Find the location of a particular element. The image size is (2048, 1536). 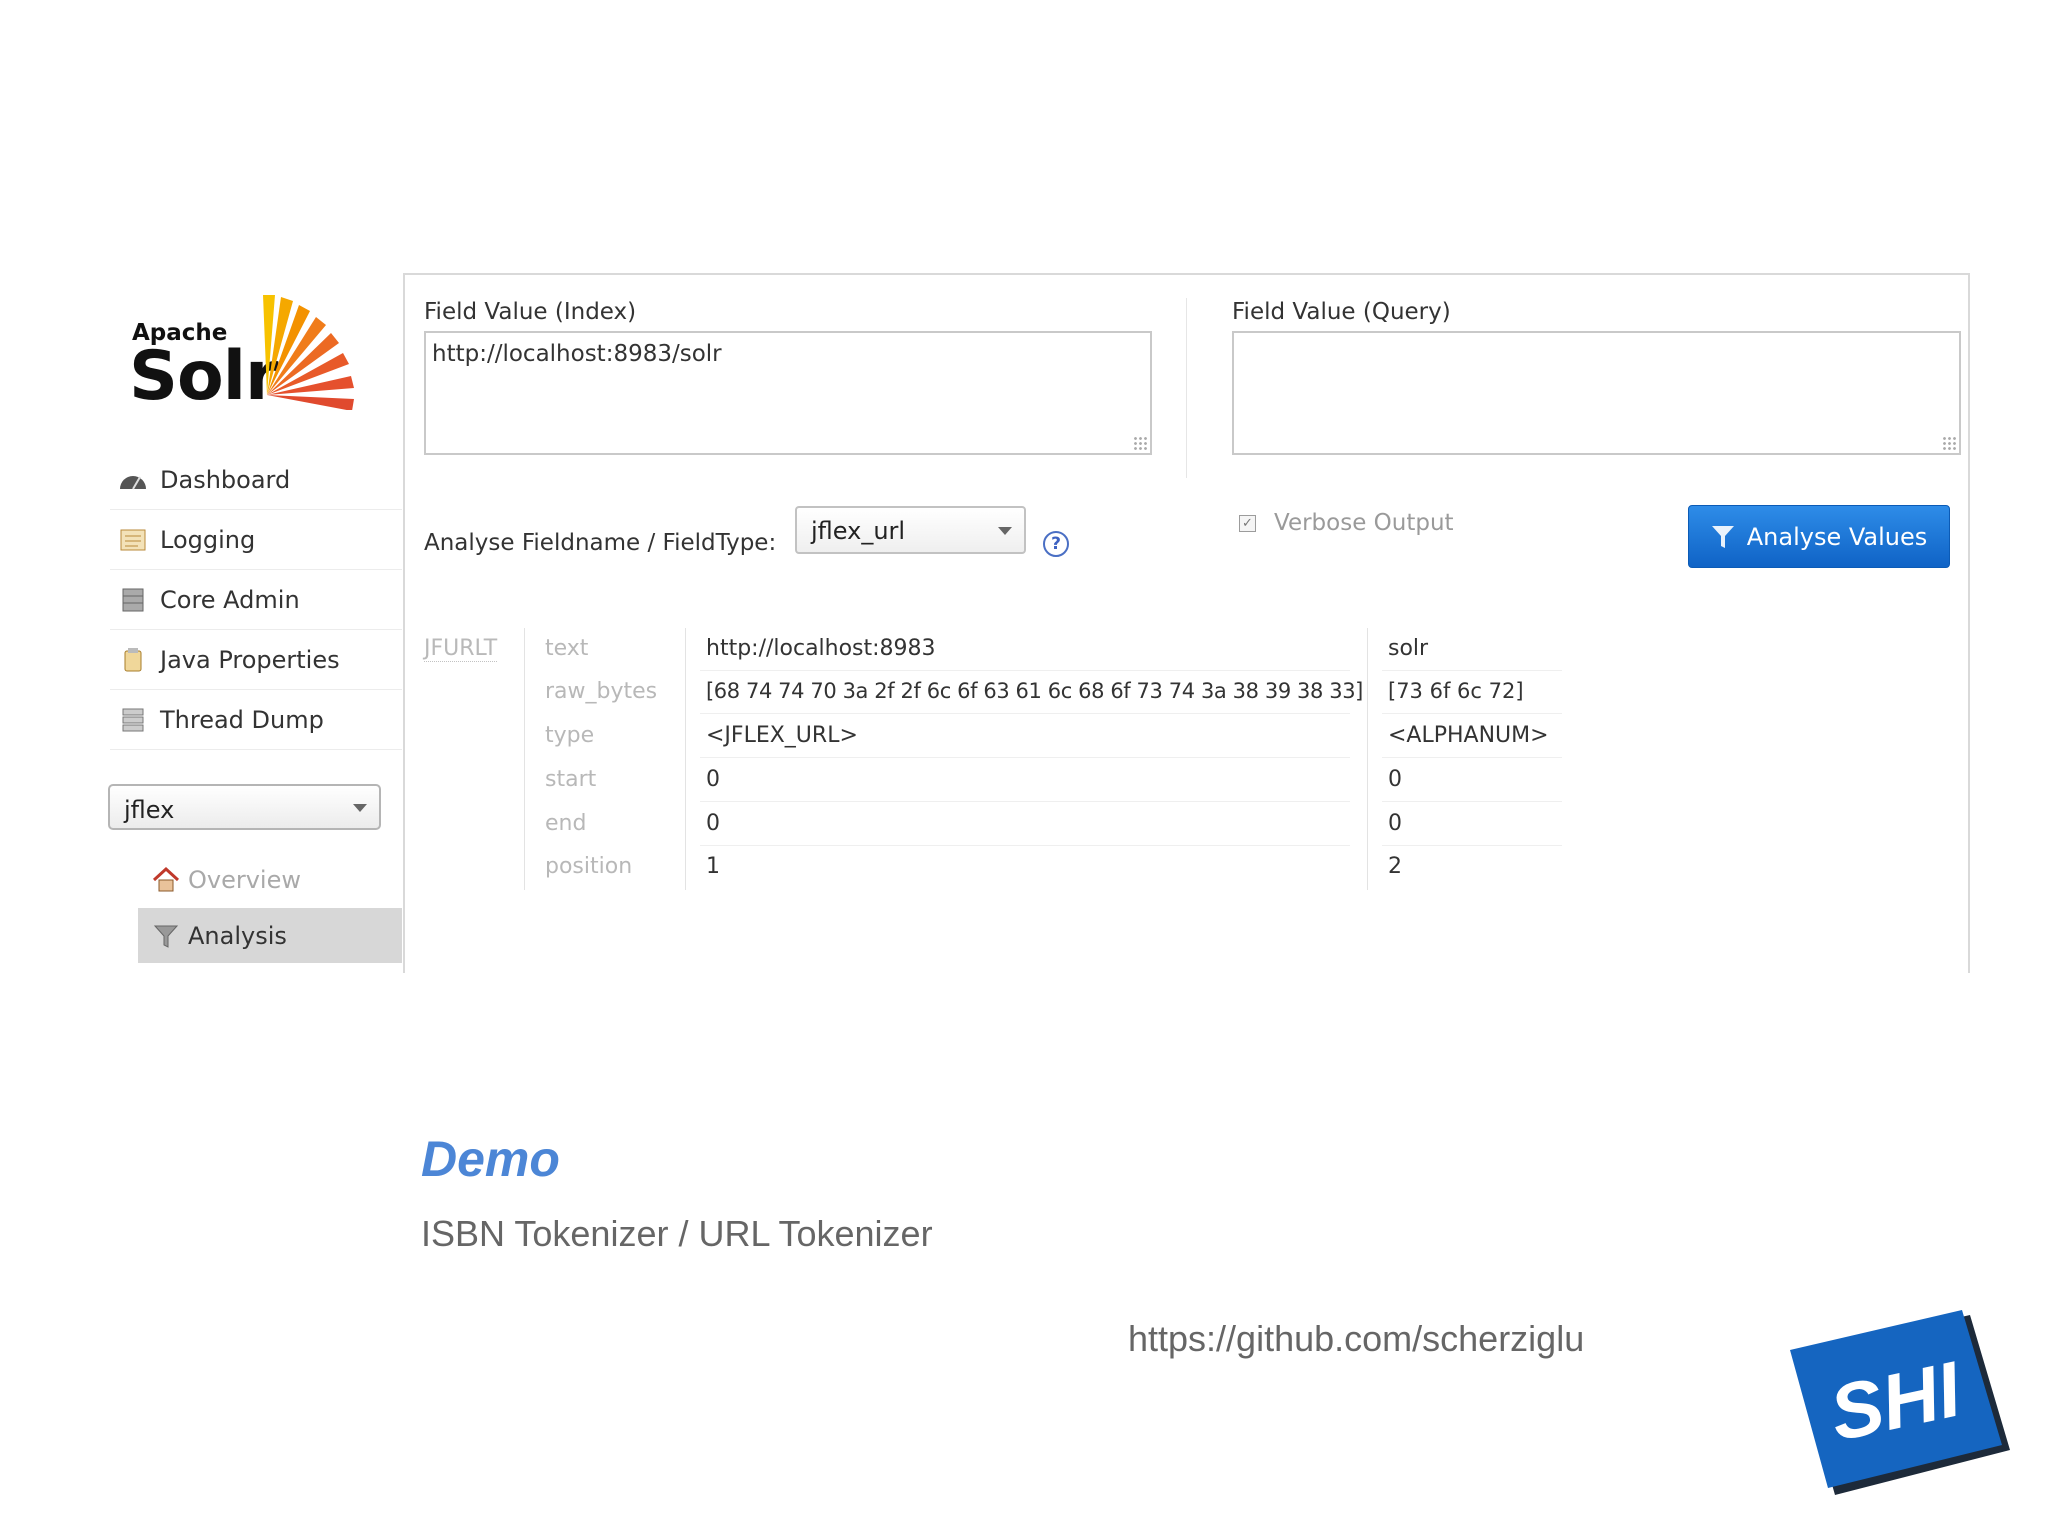

thread-dump-icon is located at coordinates (133, 719).